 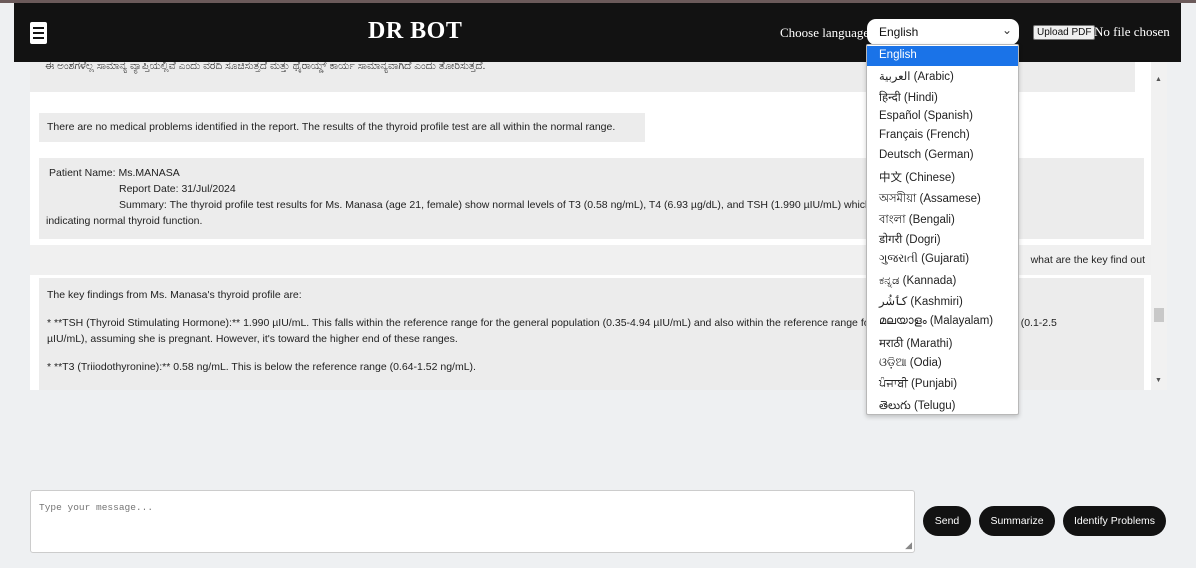 What do you see at coordinates (1114, 521) in the screenshot?
I see `identify-problems-button: Identify Problems` at bounding box center [1114, 521].